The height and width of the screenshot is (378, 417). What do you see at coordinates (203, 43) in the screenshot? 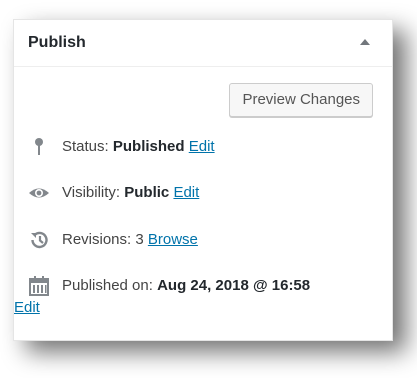
I see `panel-header: Publish` at bounding box center [203, 43].